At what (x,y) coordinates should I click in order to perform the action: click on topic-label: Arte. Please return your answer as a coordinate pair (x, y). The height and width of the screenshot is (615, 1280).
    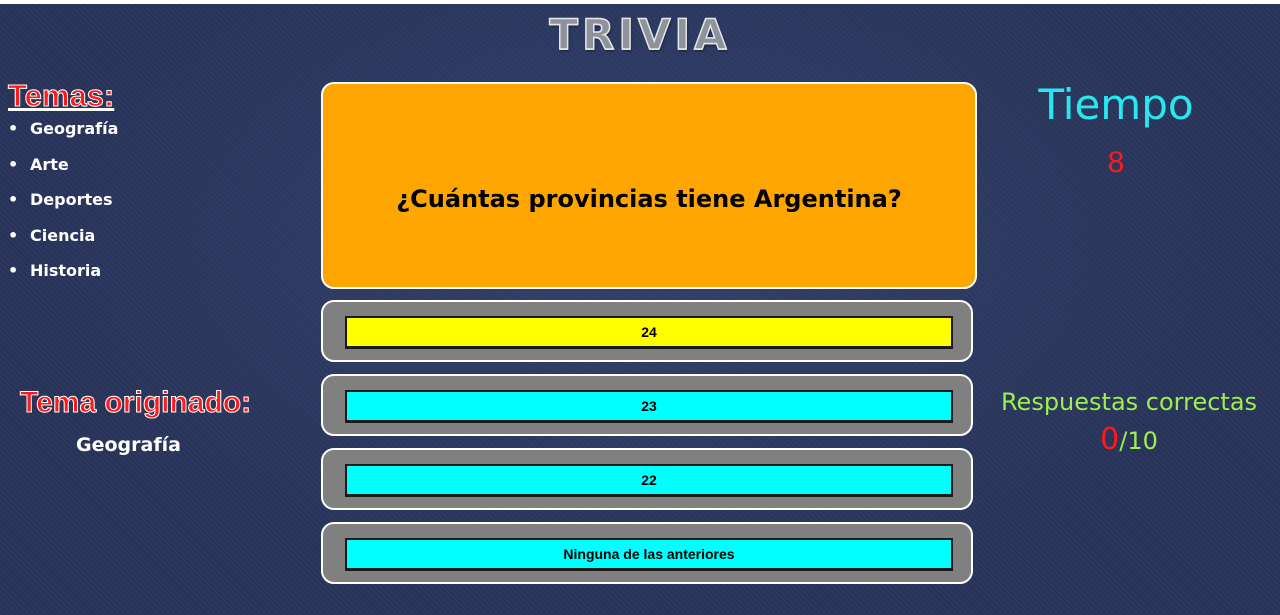
    Looking at the image, I should click on (49, 164).